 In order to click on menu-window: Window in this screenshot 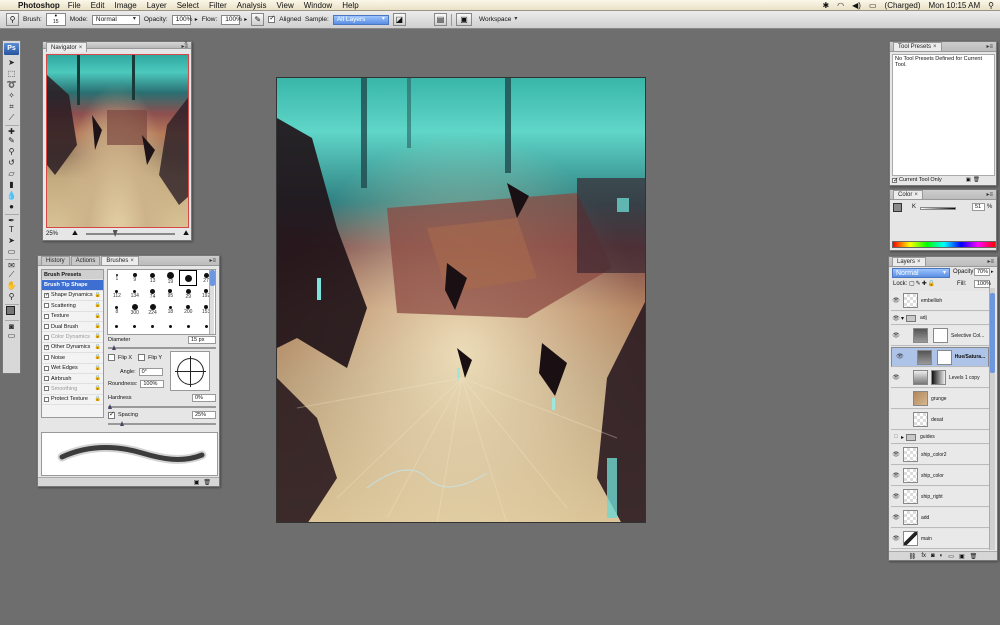, I will do `click(318, 5)`.